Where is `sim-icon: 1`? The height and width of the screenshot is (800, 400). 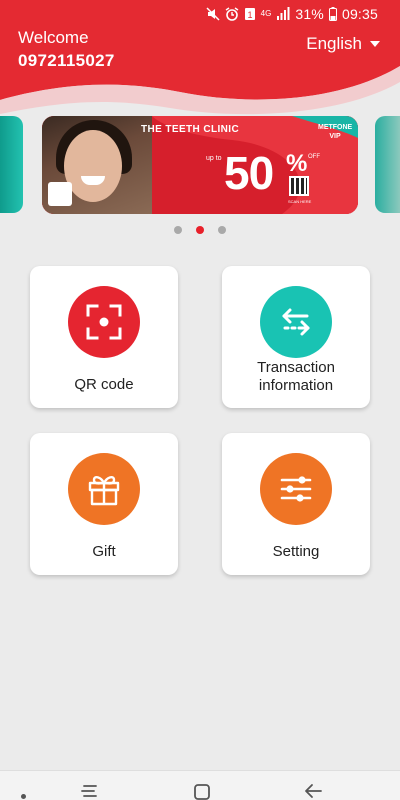 sim-icon: 1 is located at coordinates (250, 14).